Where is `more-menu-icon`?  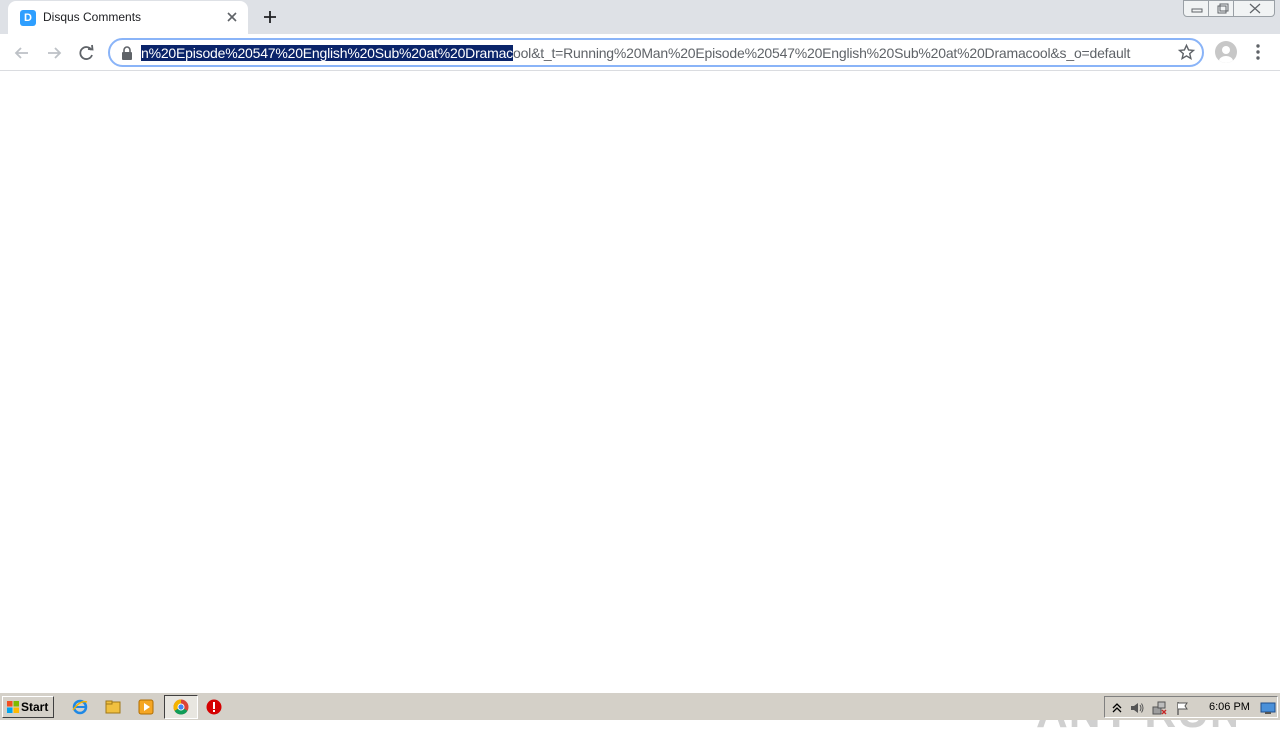
more-menu-icon is located at coordinates (1258, 52).